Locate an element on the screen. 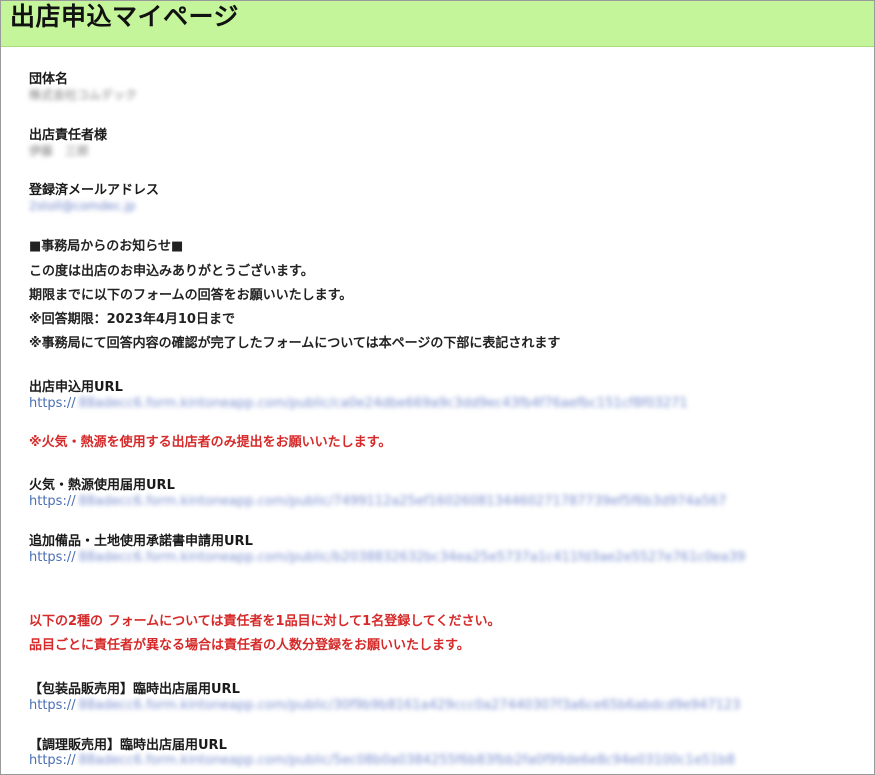  manager-value: 伊藤 三郎 is located at coordinates (59, 151).